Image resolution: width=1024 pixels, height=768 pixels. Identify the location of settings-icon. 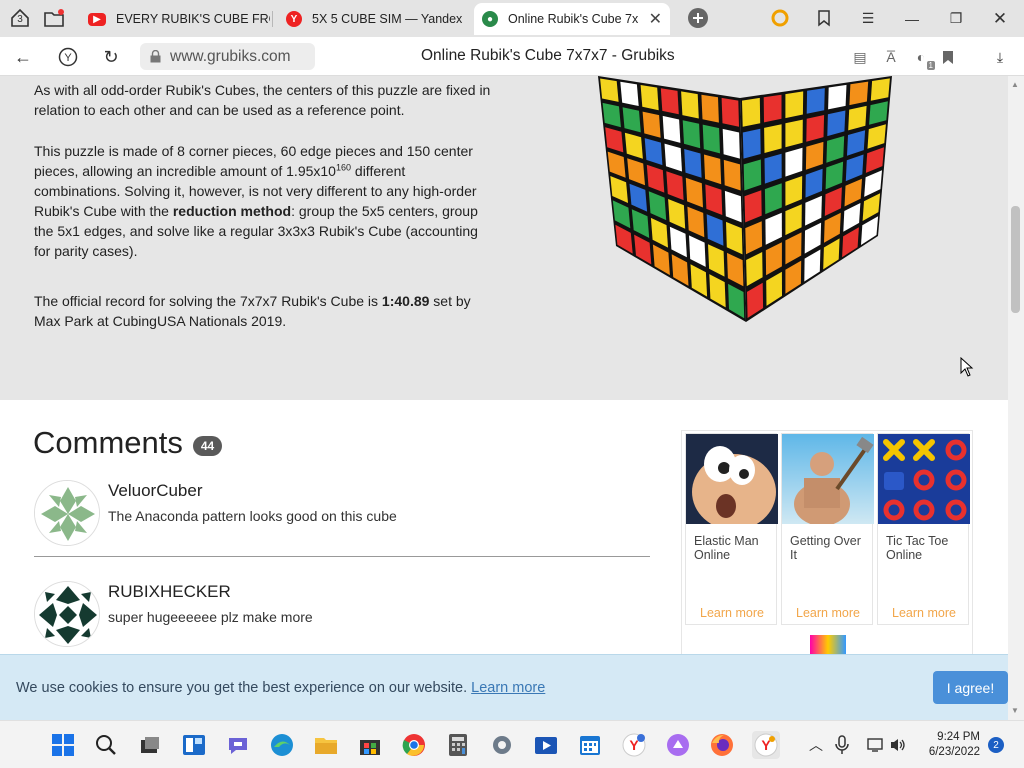
(502, 745).